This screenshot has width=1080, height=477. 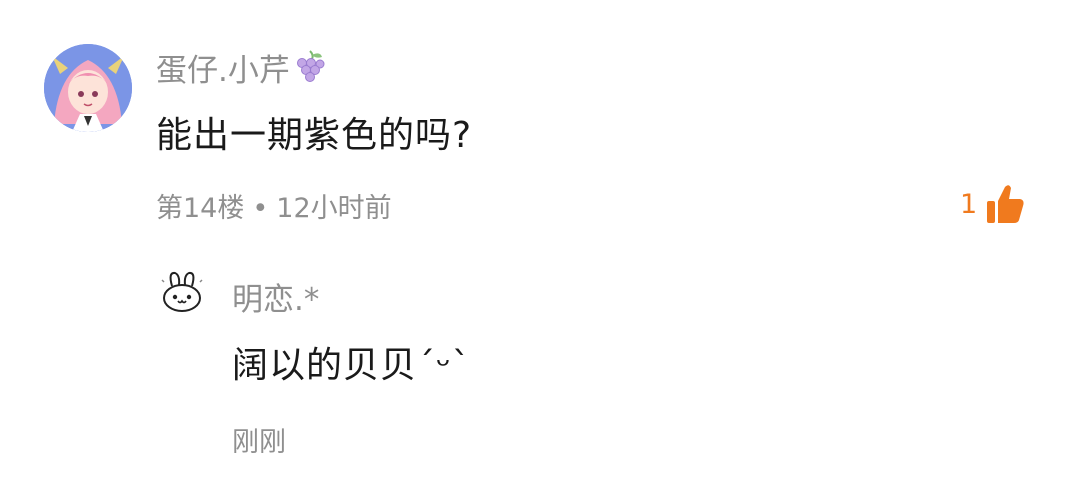 I want to click on comment-username: 蛋仔.小芹, so click(x=241, y=68).